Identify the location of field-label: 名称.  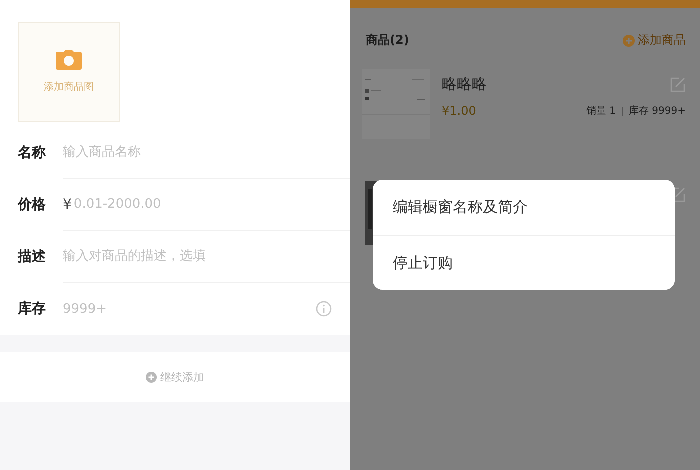
(31, 153).